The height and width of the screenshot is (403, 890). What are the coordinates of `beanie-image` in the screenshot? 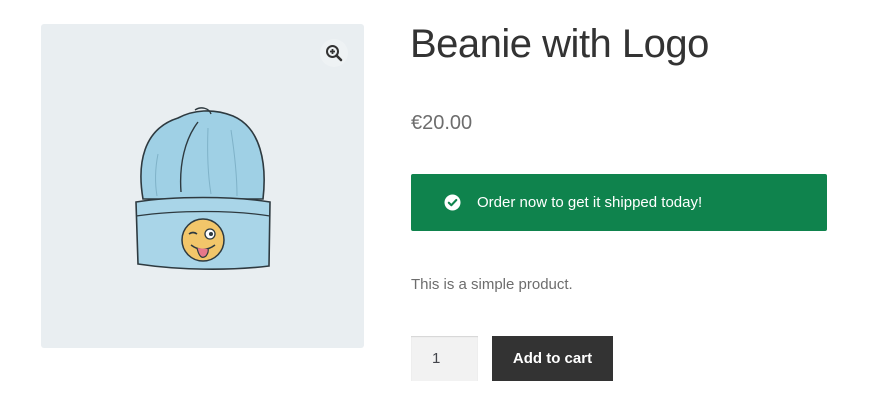 It's located at (203, 188).